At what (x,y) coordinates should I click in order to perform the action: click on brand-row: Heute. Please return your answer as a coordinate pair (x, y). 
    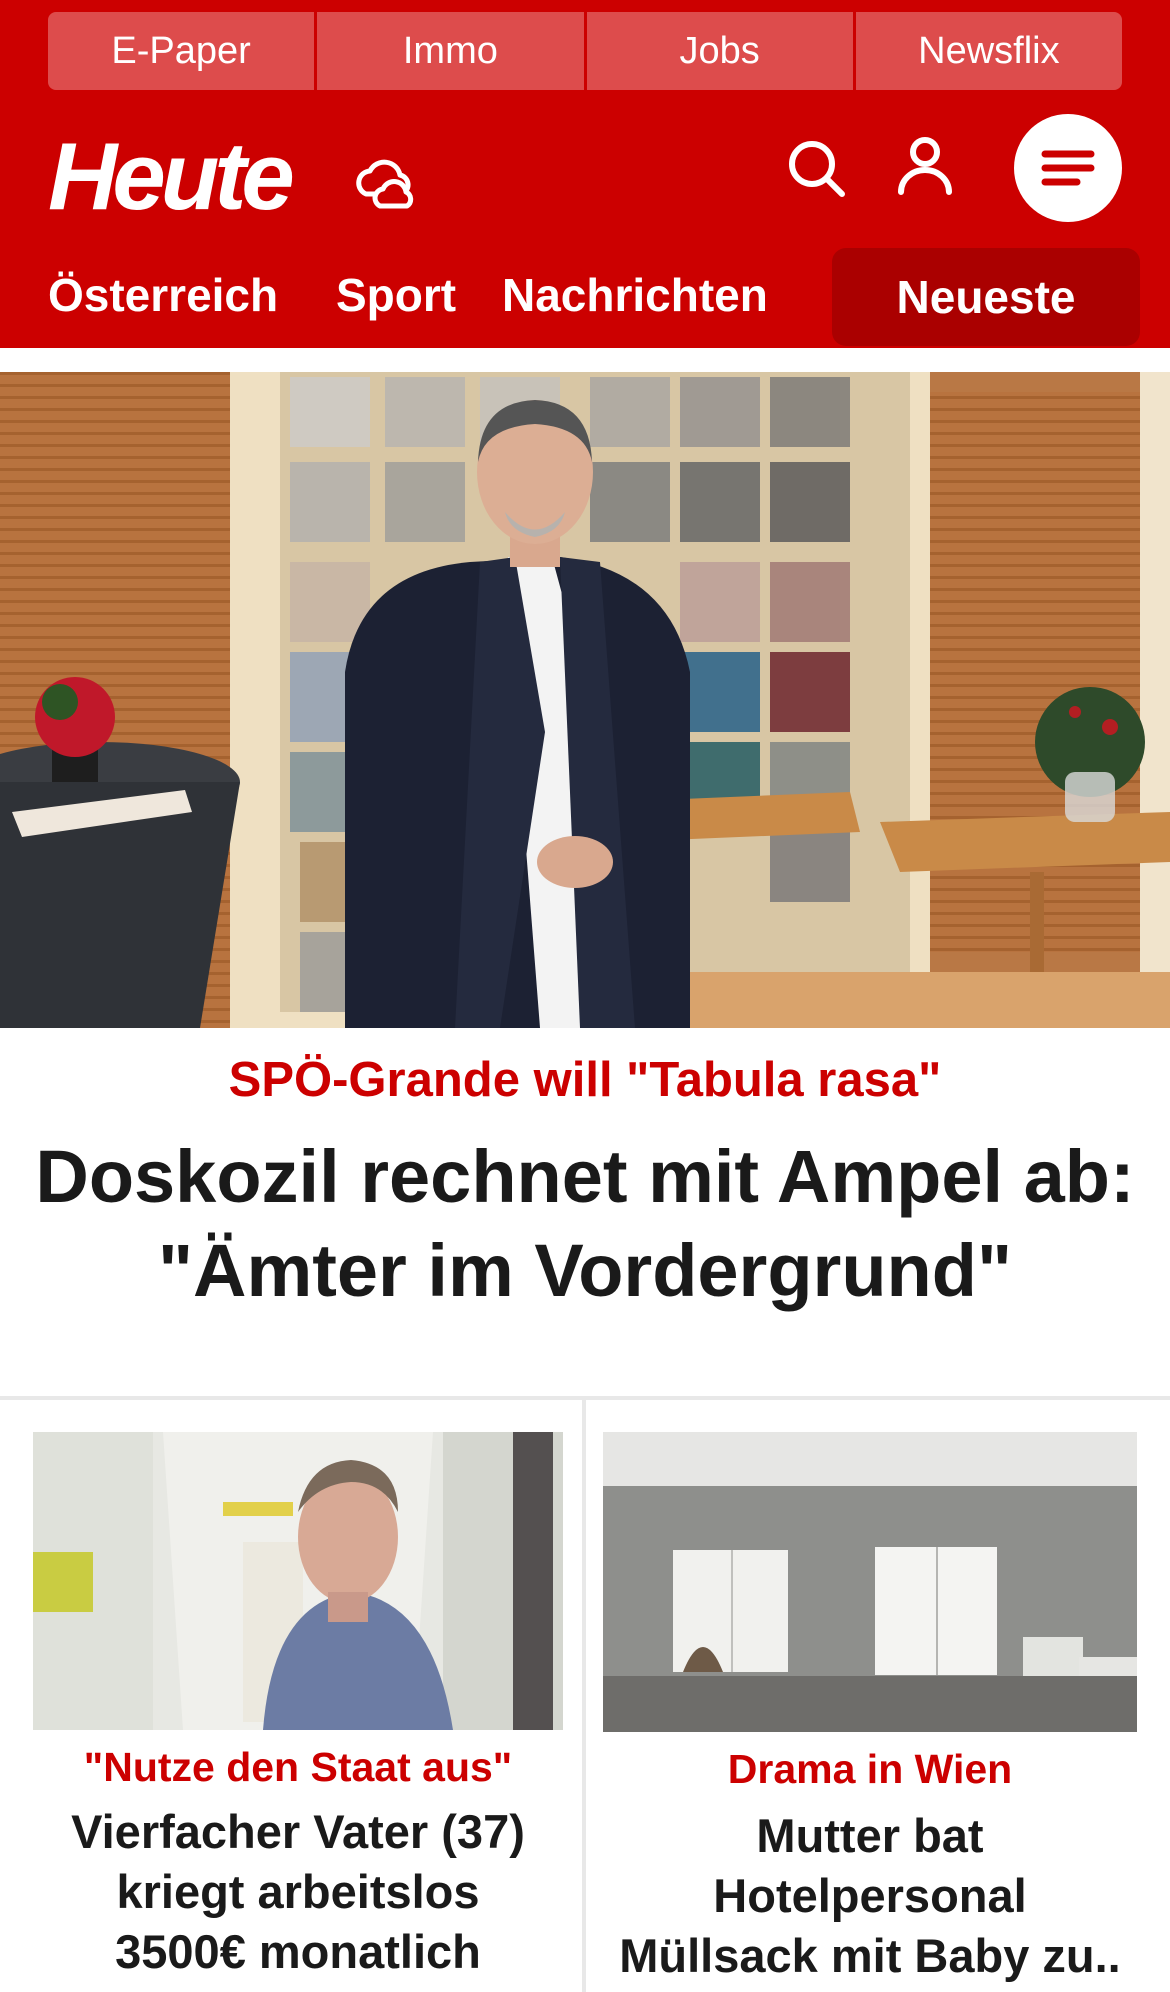
    Looking at the image, I should click on (585, 173).